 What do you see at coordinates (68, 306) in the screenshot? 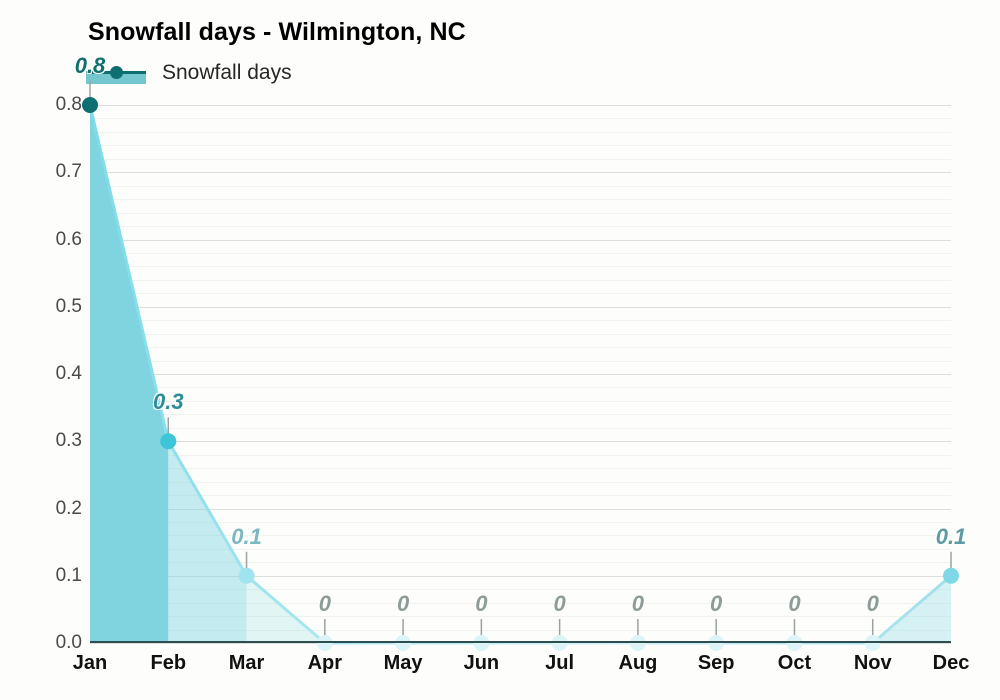
I see `y-axis-tick-label: 0.5` at bounding box center [68, 306].